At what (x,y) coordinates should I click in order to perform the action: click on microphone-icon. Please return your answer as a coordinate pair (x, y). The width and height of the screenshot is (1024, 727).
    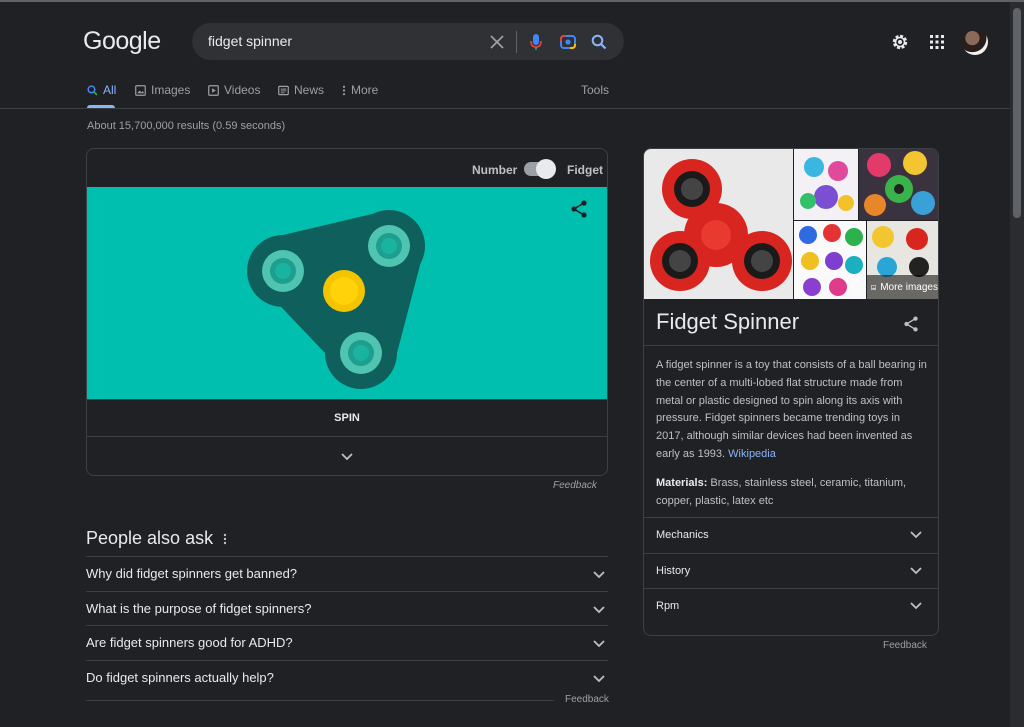
    Looking at the image, I should click on (536, 42).